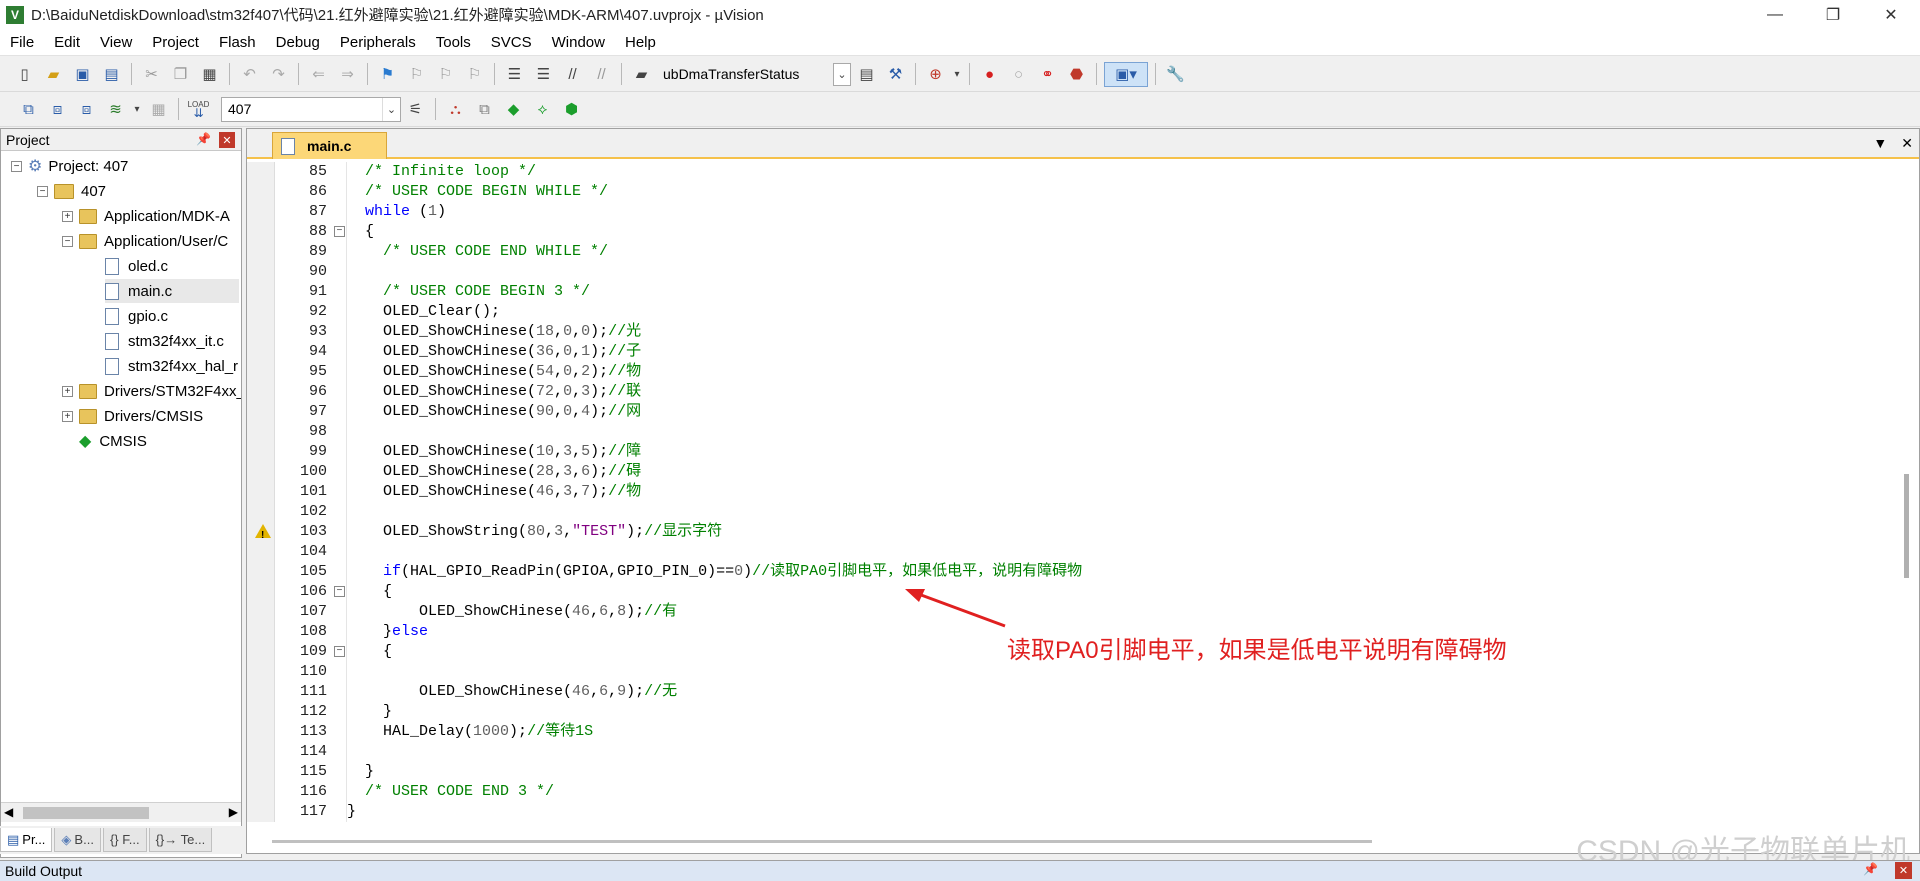  Describe the element at coordinates (172, 291) in the screenshot. I see `tree-item-file-selected: main.c` at that location.